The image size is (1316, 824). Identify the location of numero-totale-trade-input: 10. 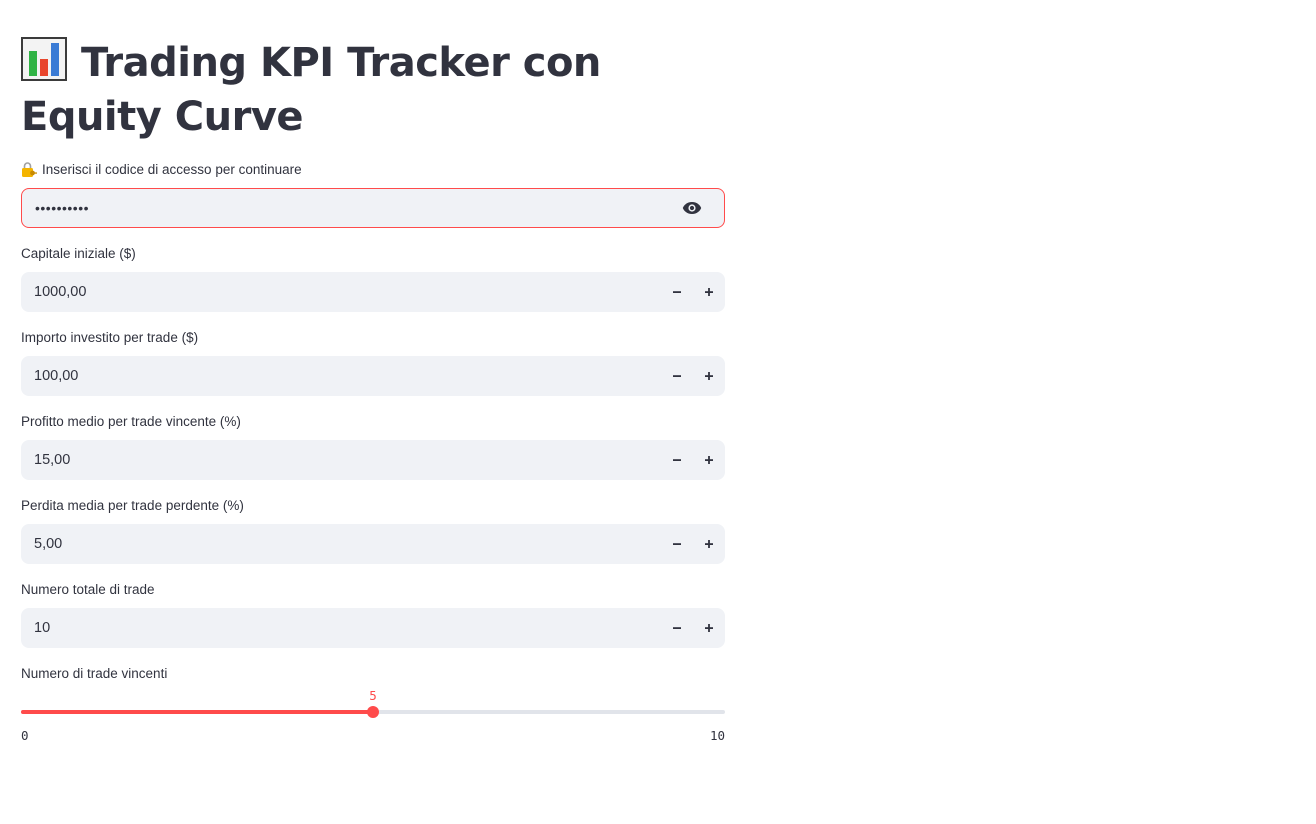
(373, 628).